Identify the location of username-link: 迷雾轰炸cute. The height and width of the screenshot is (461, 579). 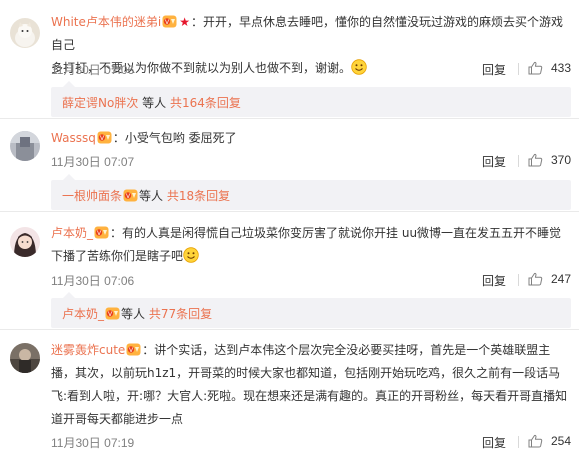
(88, 350).